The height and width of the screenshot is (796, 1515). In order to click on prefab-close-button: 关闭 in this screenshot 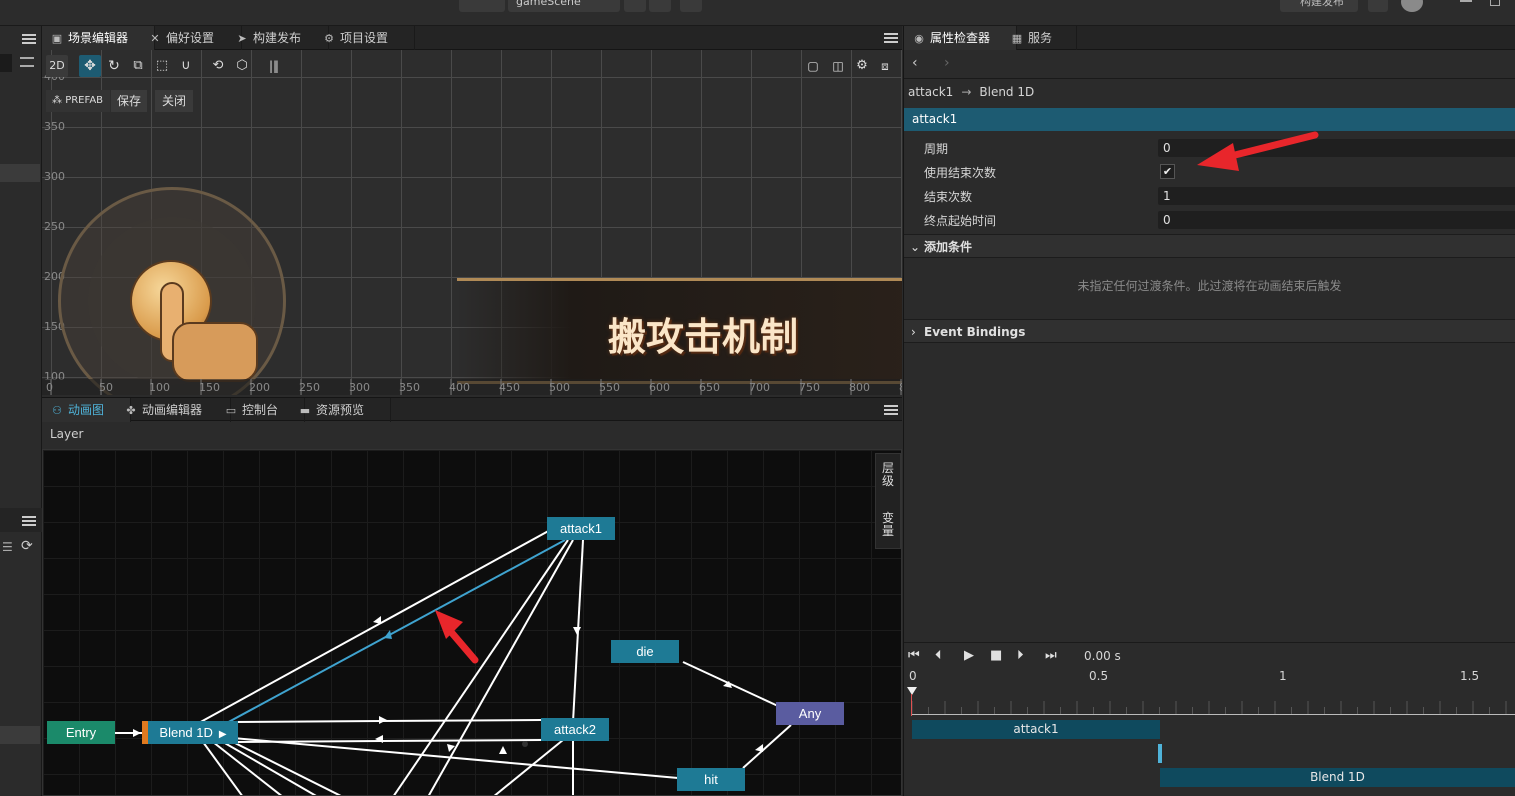, I will do `click(174, 101)`.